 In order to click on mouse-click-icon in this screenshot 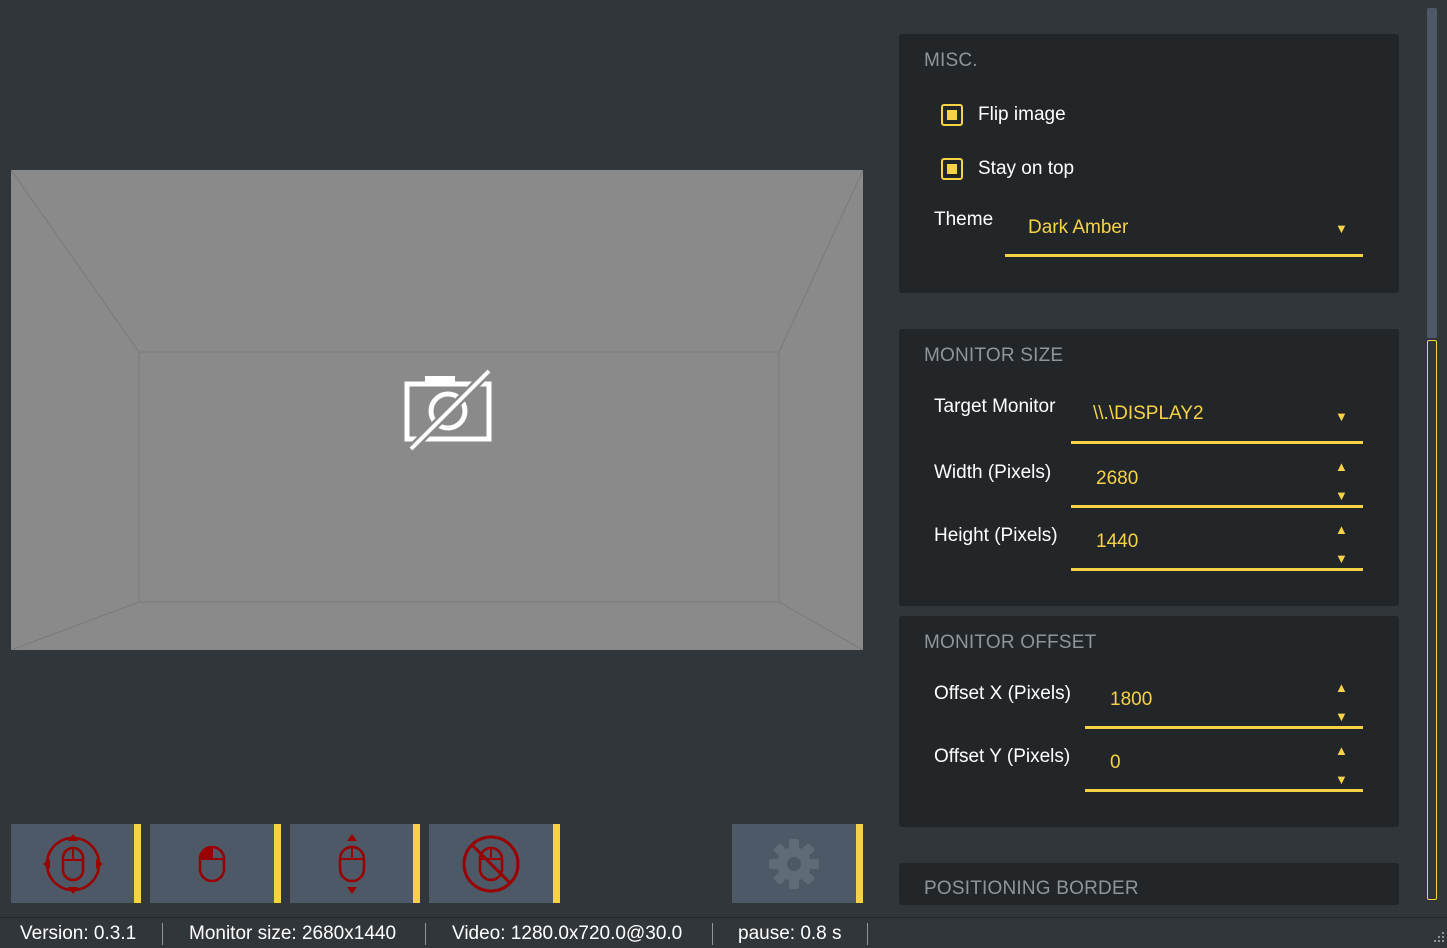, I will do `click(212, 863)`.